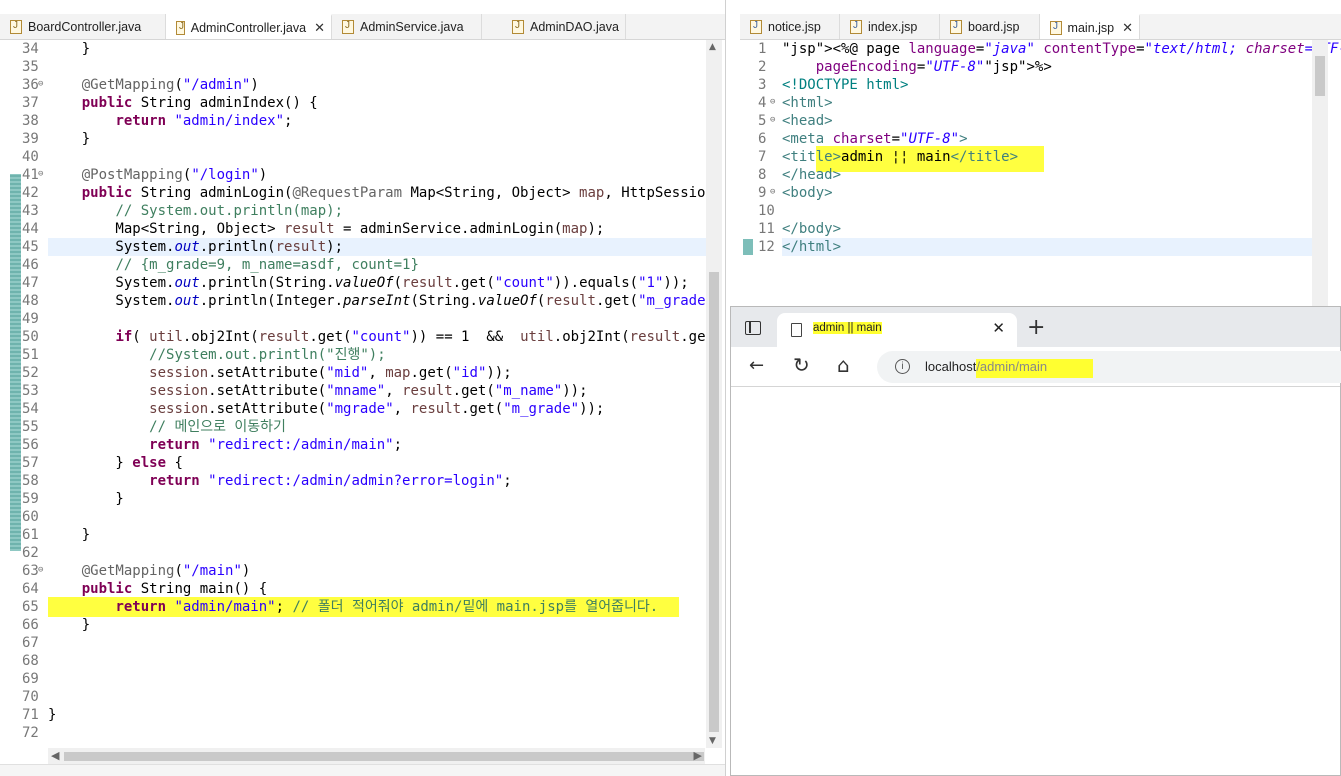  What do you see at coordinates (55, 755) in the screenshot?
I see `scroll-left-icon: ◀` at bounding box center [55, 755].